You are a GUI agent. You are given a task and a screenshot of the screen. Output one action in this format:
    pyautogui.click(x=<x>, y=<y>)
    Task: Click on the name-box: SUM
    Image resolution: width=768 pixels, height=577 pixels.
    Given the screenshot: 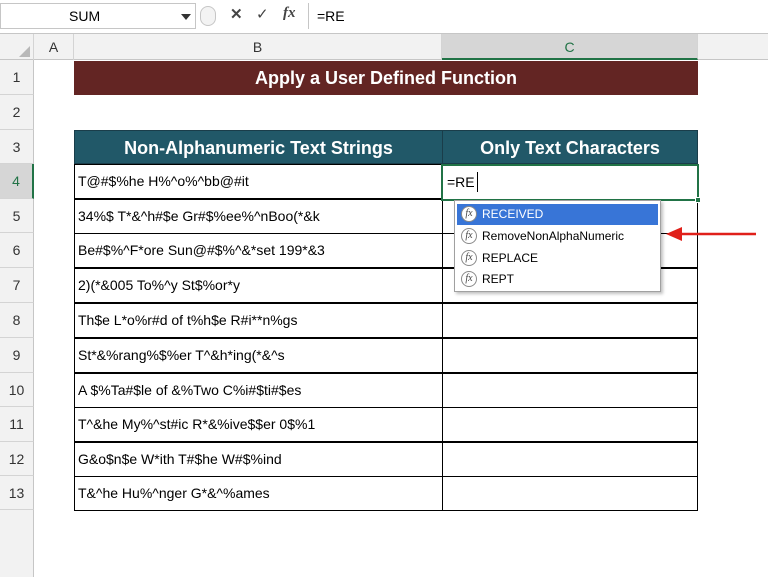 What is the action you would take?
    pyautogui.click(x=98, y=16)
    